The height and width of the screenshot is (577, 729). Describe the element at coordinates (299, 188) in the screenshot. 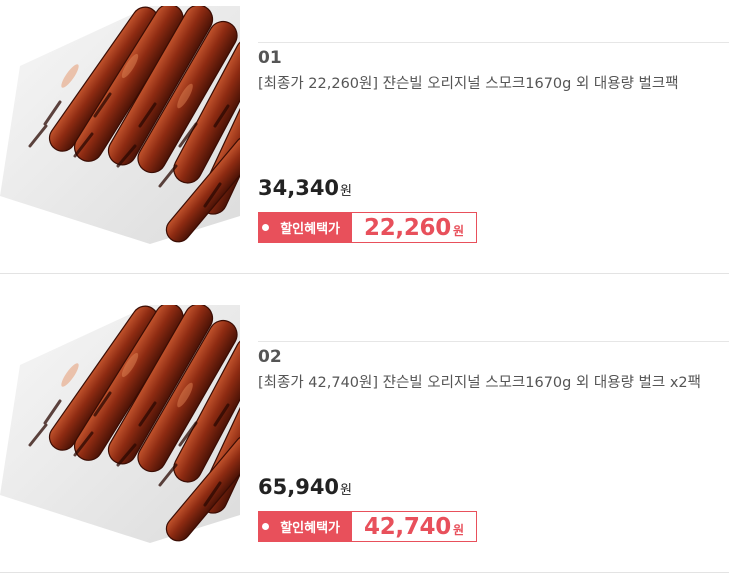

I see `original-price-value: 34,340` at that location.